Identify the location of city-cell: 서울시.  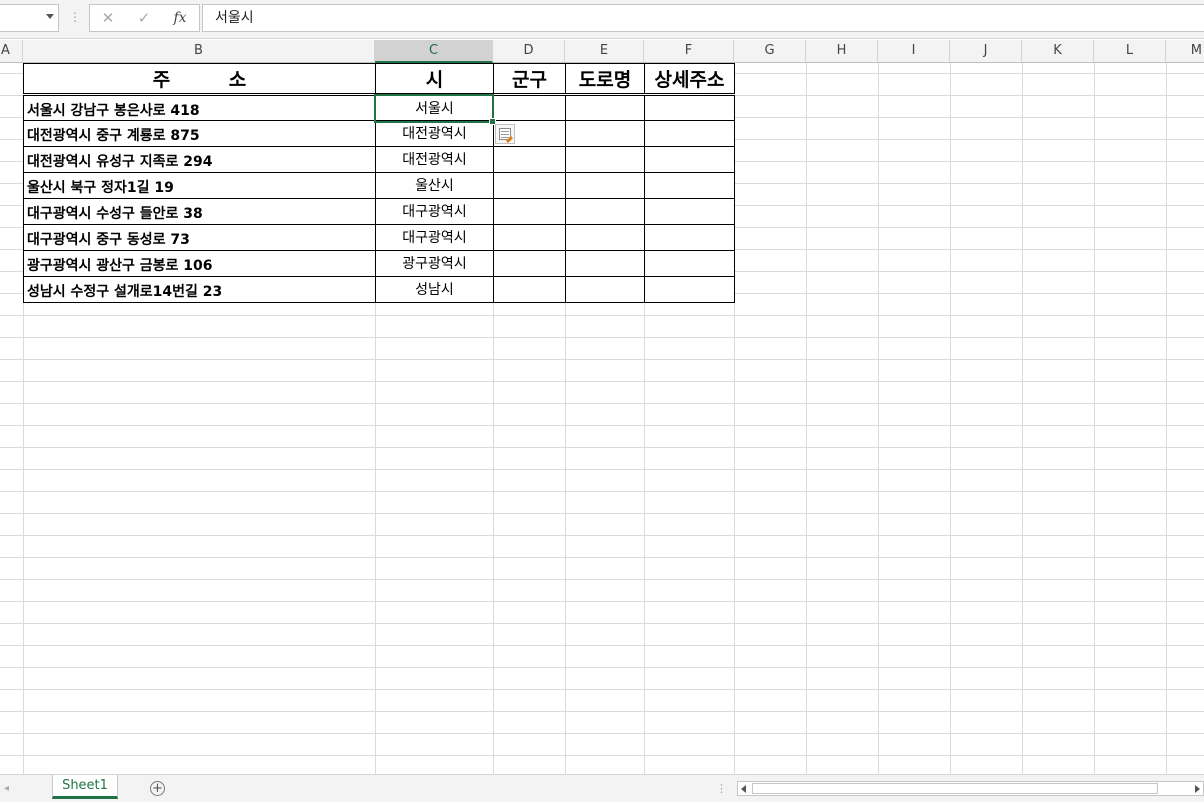
(434, 107).